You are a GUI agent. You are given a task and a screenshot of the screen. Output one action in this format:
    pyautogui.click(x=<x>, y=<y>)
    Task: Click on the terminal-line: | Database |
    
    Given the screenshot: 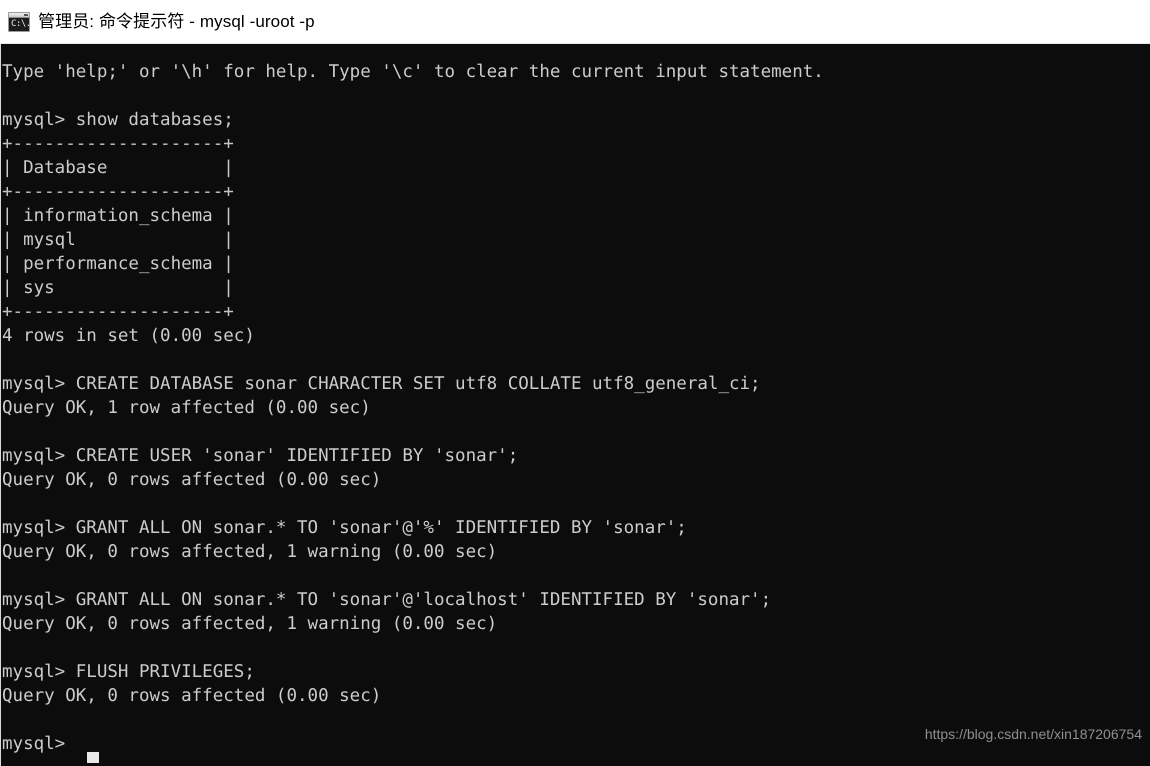 What is the action you would take?
    pyautogui.click(x=118, y=168)
    